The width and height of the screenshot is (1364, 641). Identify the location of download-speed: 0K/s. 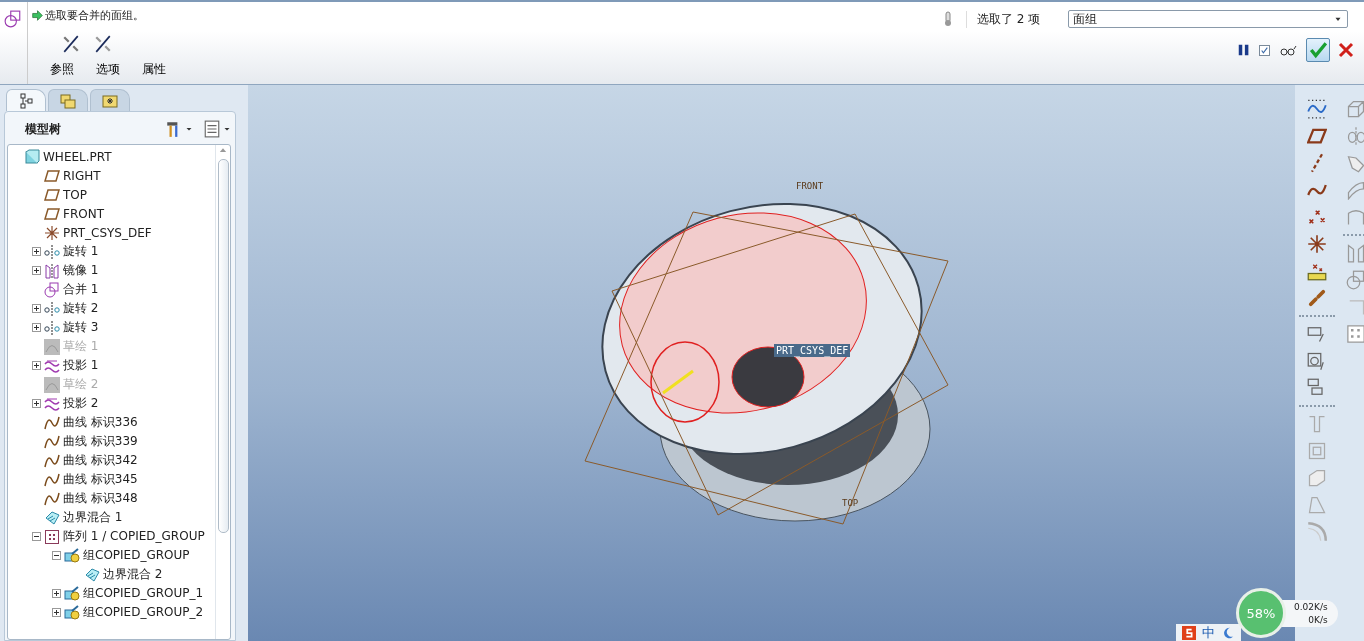
(1318, 619).